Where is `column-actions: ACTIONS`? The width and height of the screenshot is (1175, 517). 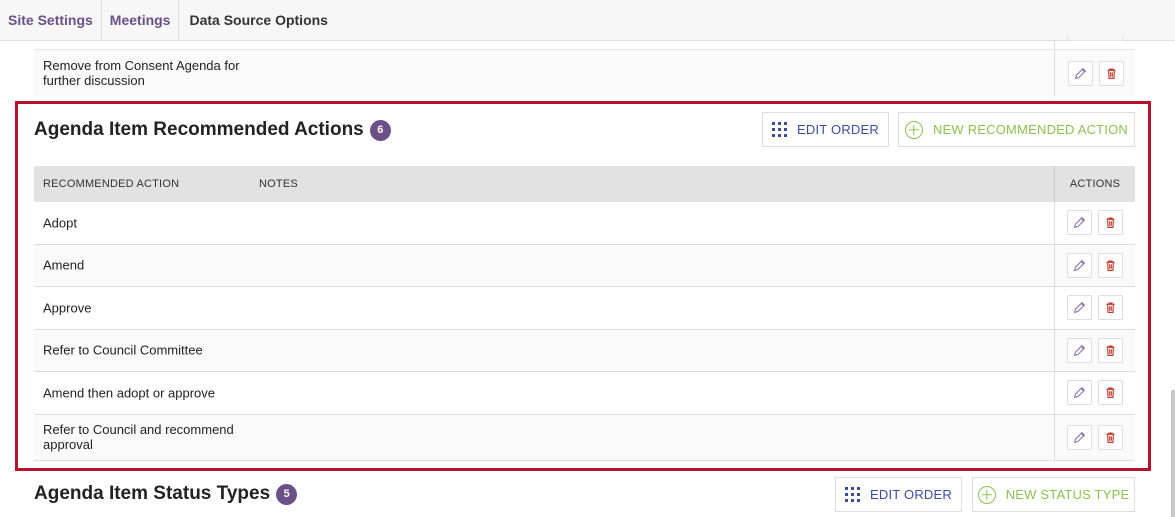 column-actions: ACTIONS is located at coordinates (1094, 184).